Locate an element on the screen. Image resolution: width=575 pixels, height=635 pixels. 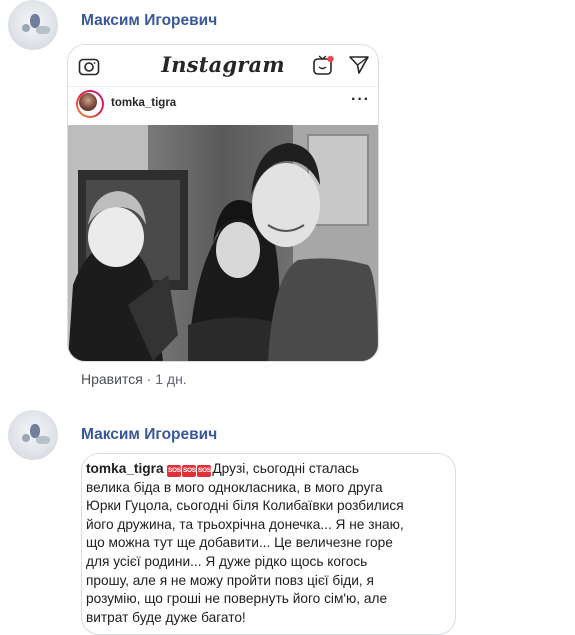
caption-username: tomka_tigra is located at coordinates (125, 468).